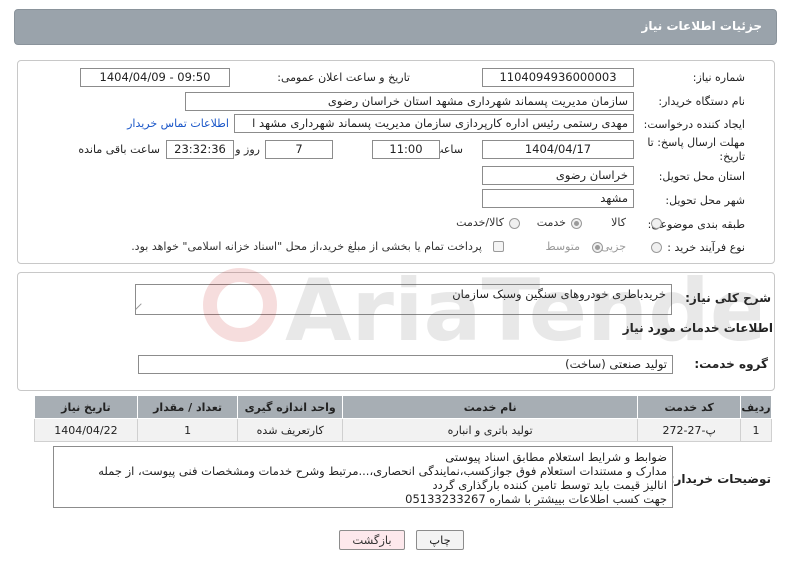 Image resolution: width=788 pixels, height=566 pixels. Describe the element at coordinates (697, 328) in the screenshot. I see `services-section-title: اطلاعات خدمات مورد نیاز` at that location.